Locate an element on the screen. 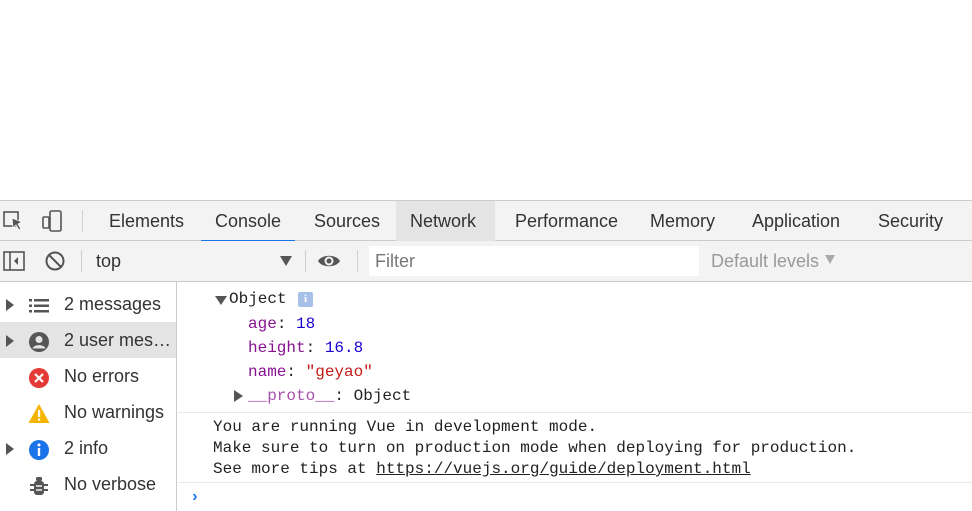 Image resolution: width=972 pixels, height=511 pixels. object-property-row: age: 18 is located at coordinates (282, 324).